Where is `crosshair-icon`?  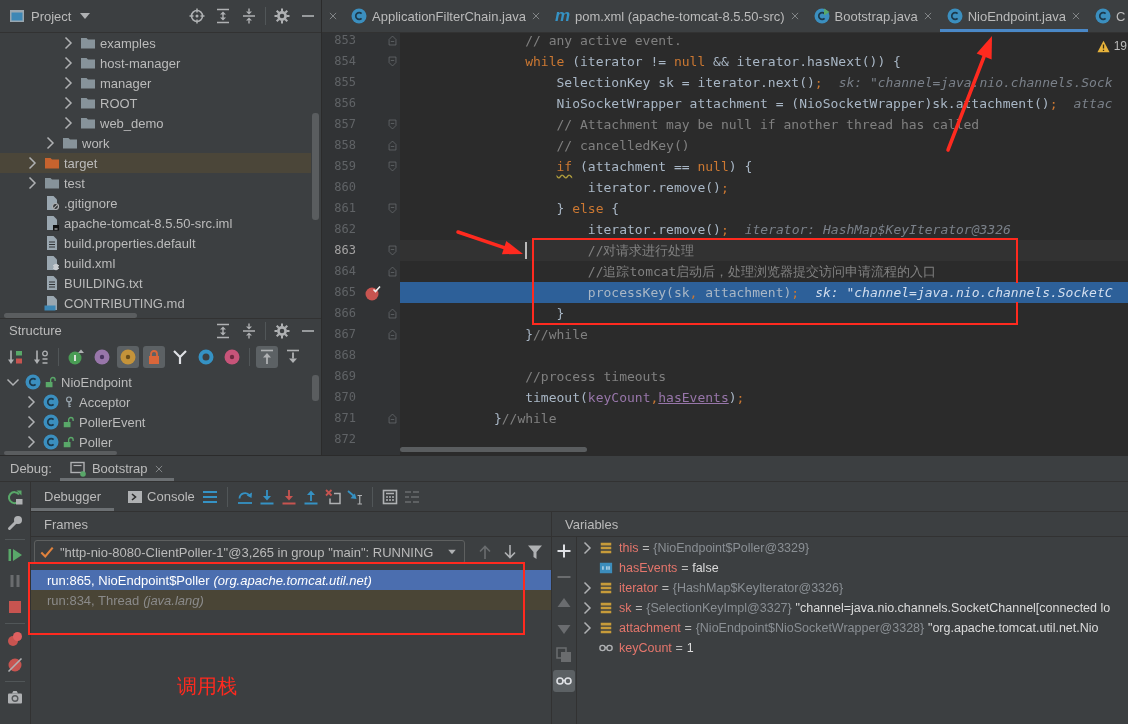 crosshair-icon is located at coordinates (197, 16).